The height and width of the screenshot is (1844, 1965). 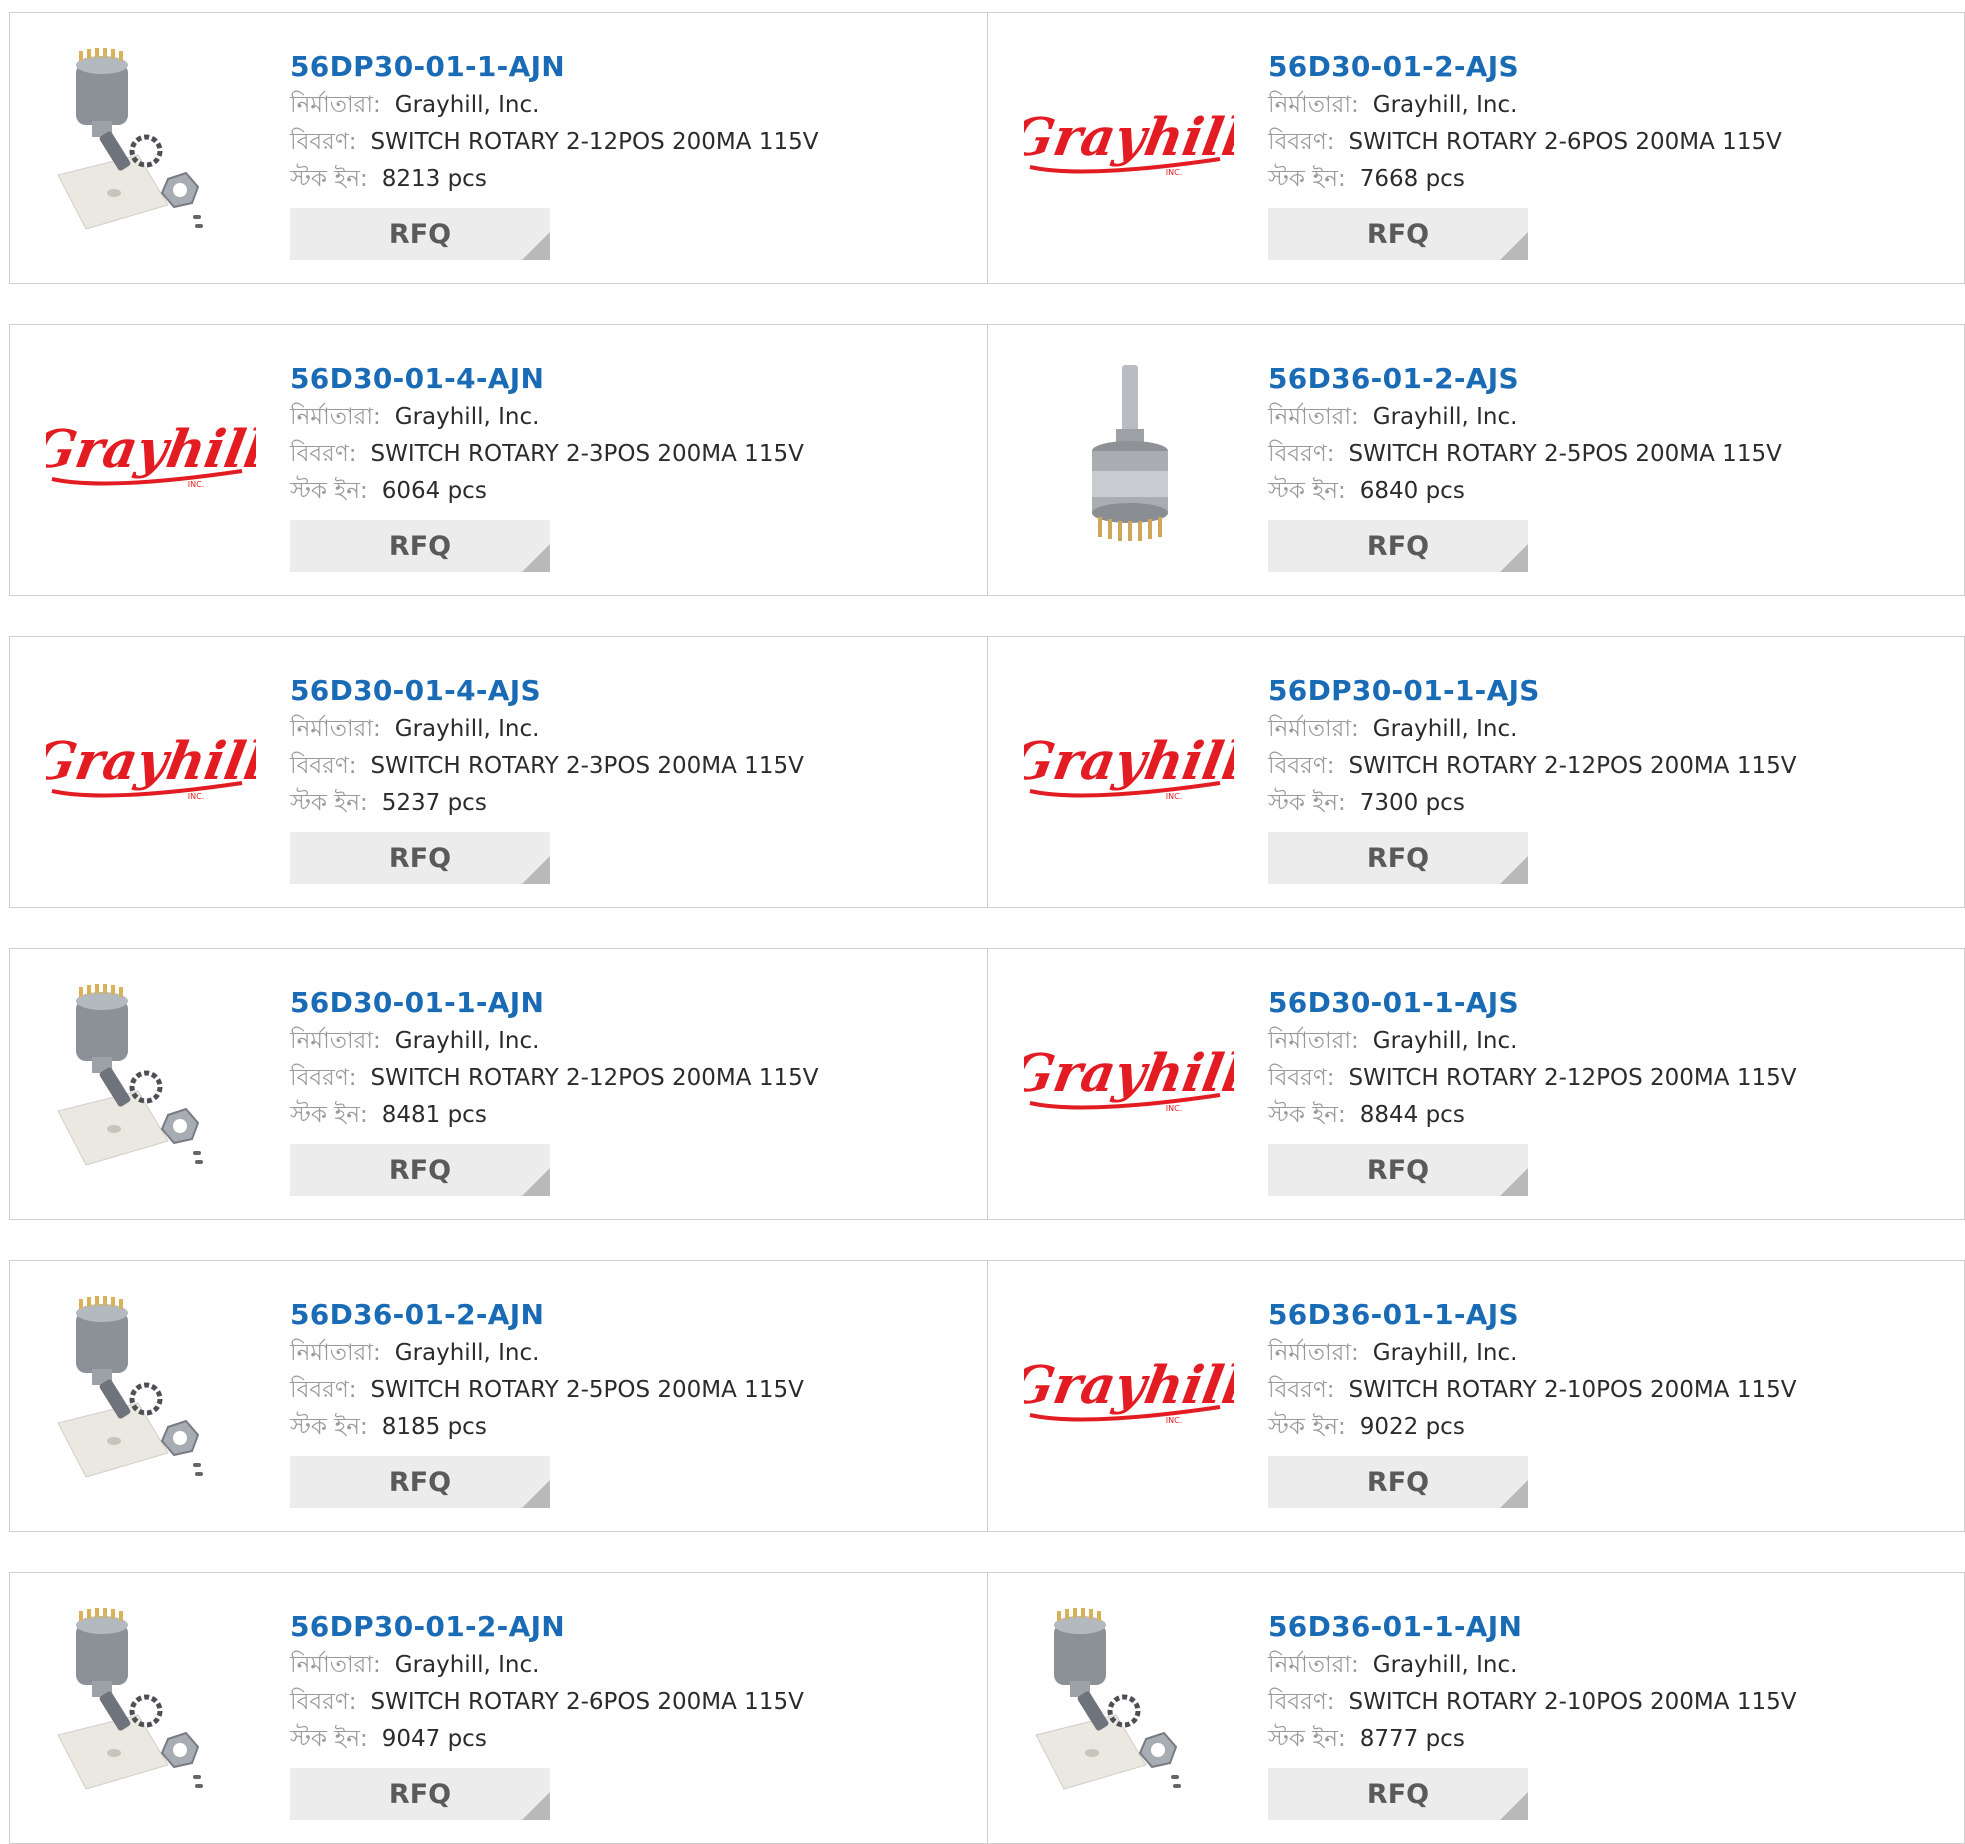 What do you see at coordinates (1412, 803) in the screenshot?
I see `stock-value: 7300 pcs` at bounding box center [1412, 803].